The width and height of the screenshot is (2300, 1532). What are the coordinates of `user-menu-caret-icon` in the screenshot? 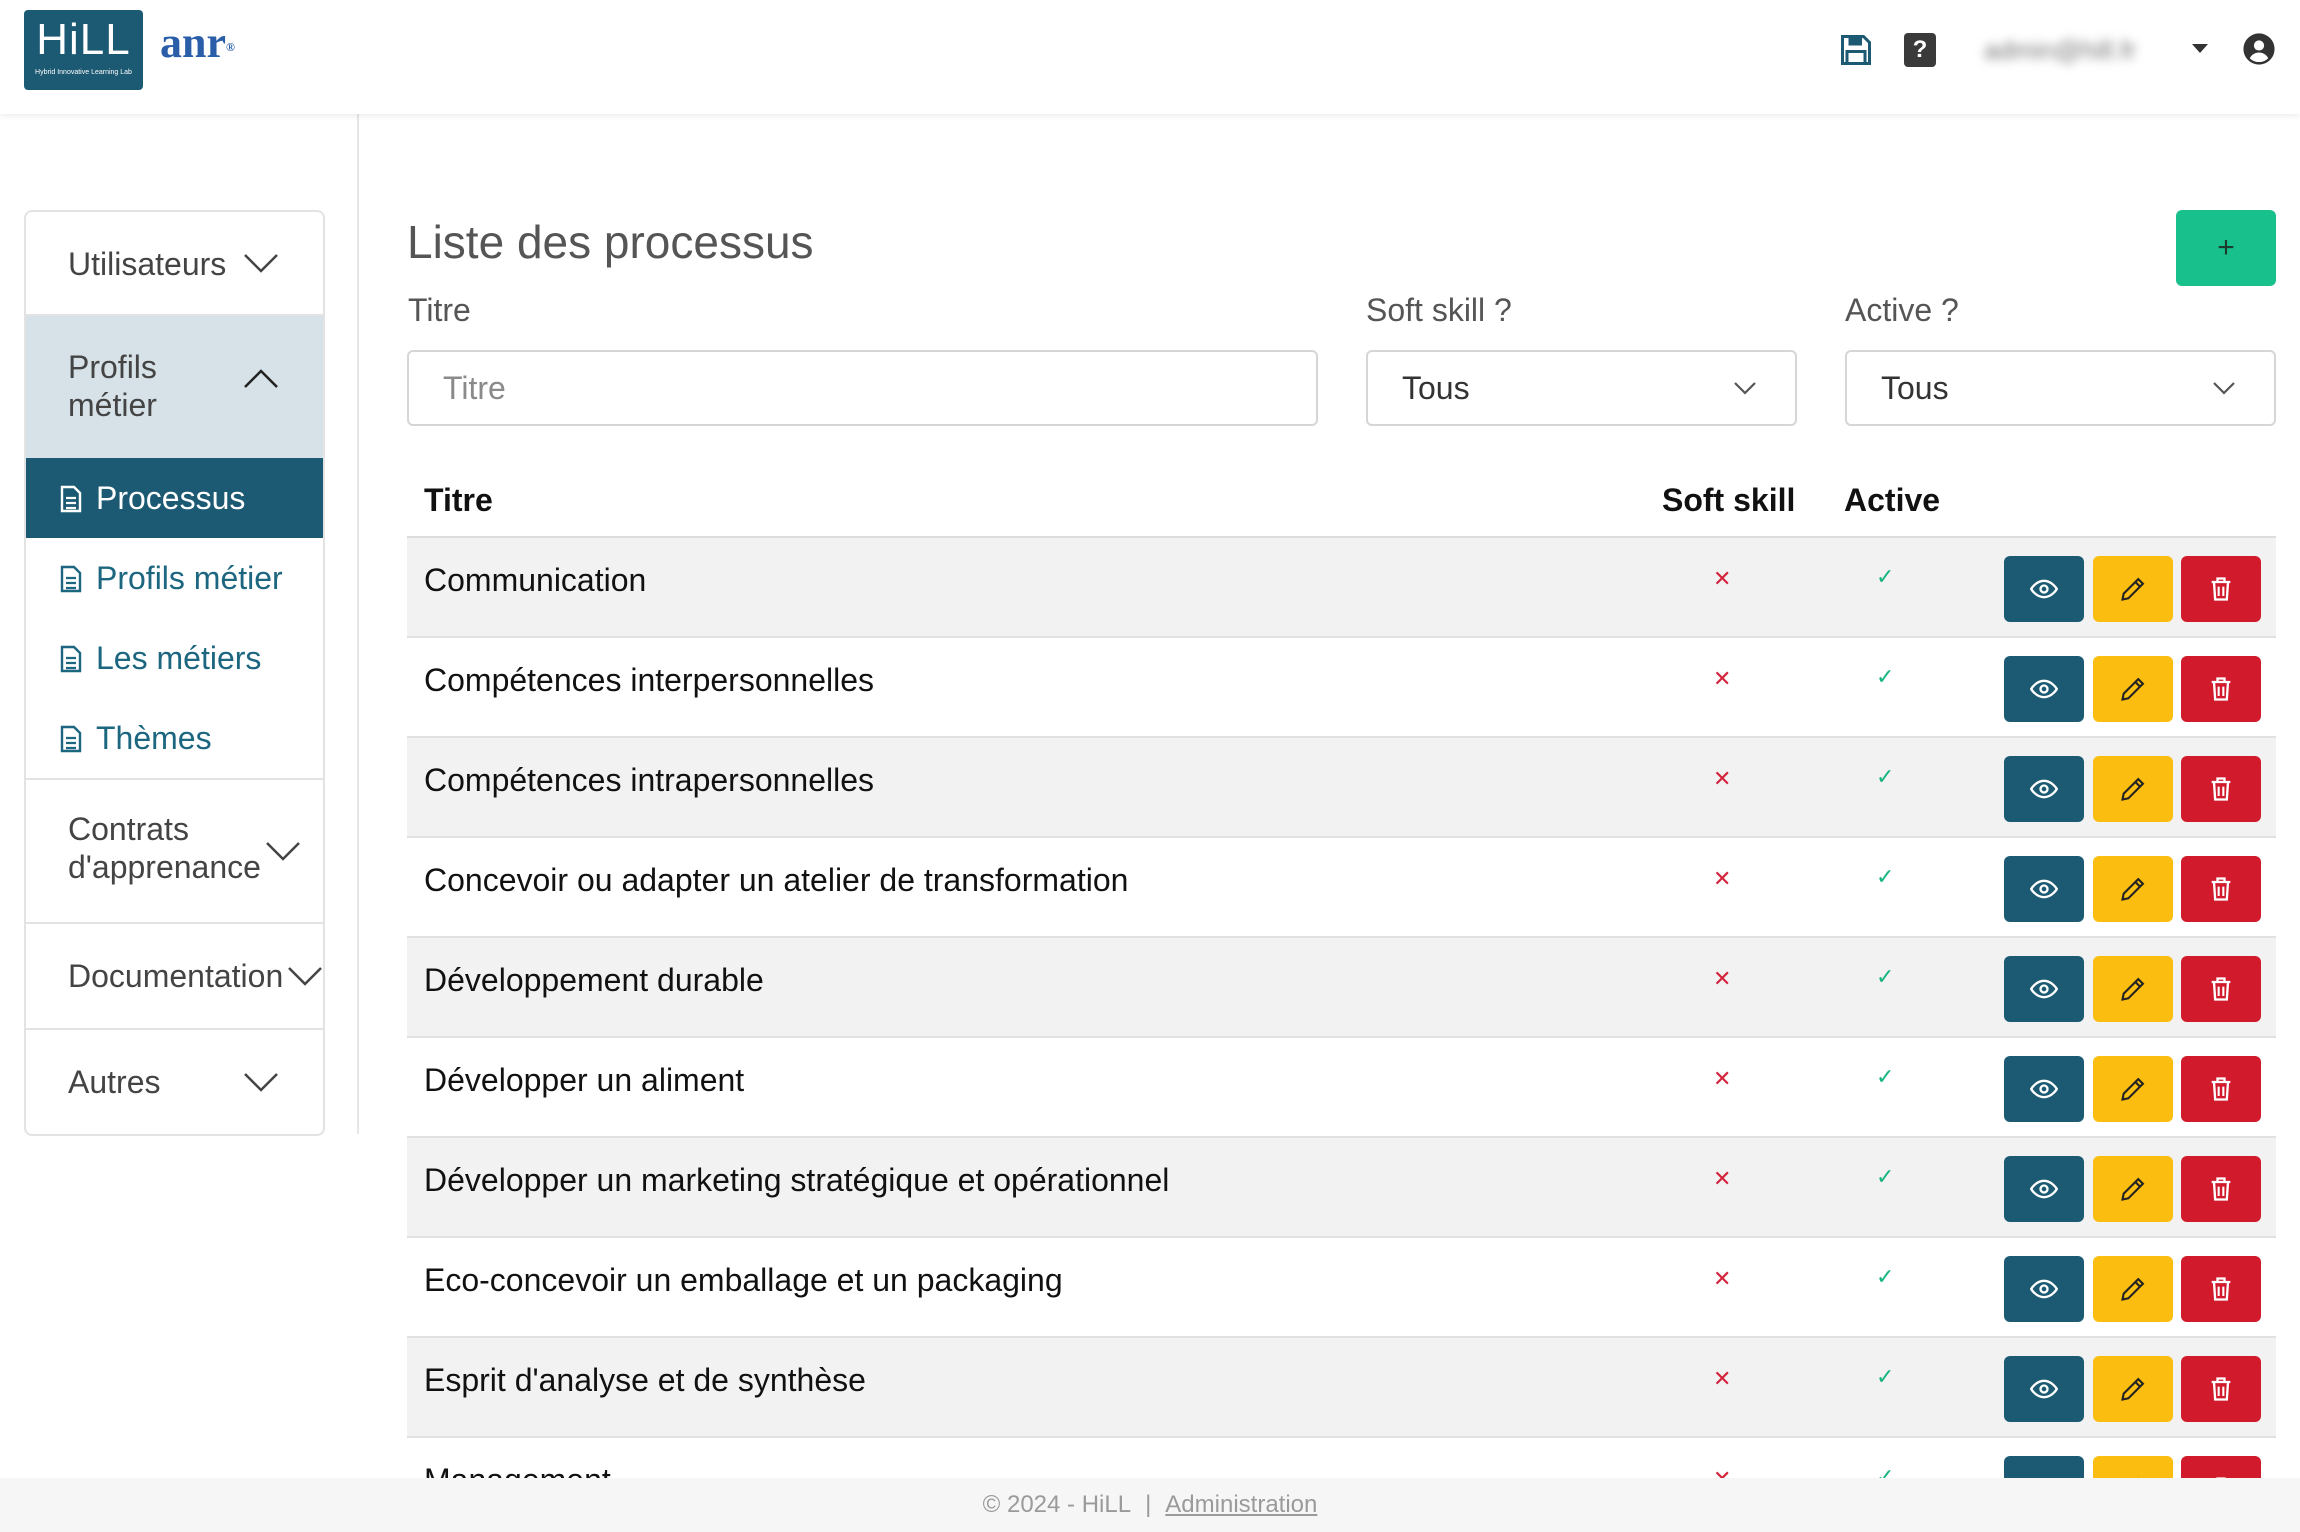 It's located at (2200, 48).